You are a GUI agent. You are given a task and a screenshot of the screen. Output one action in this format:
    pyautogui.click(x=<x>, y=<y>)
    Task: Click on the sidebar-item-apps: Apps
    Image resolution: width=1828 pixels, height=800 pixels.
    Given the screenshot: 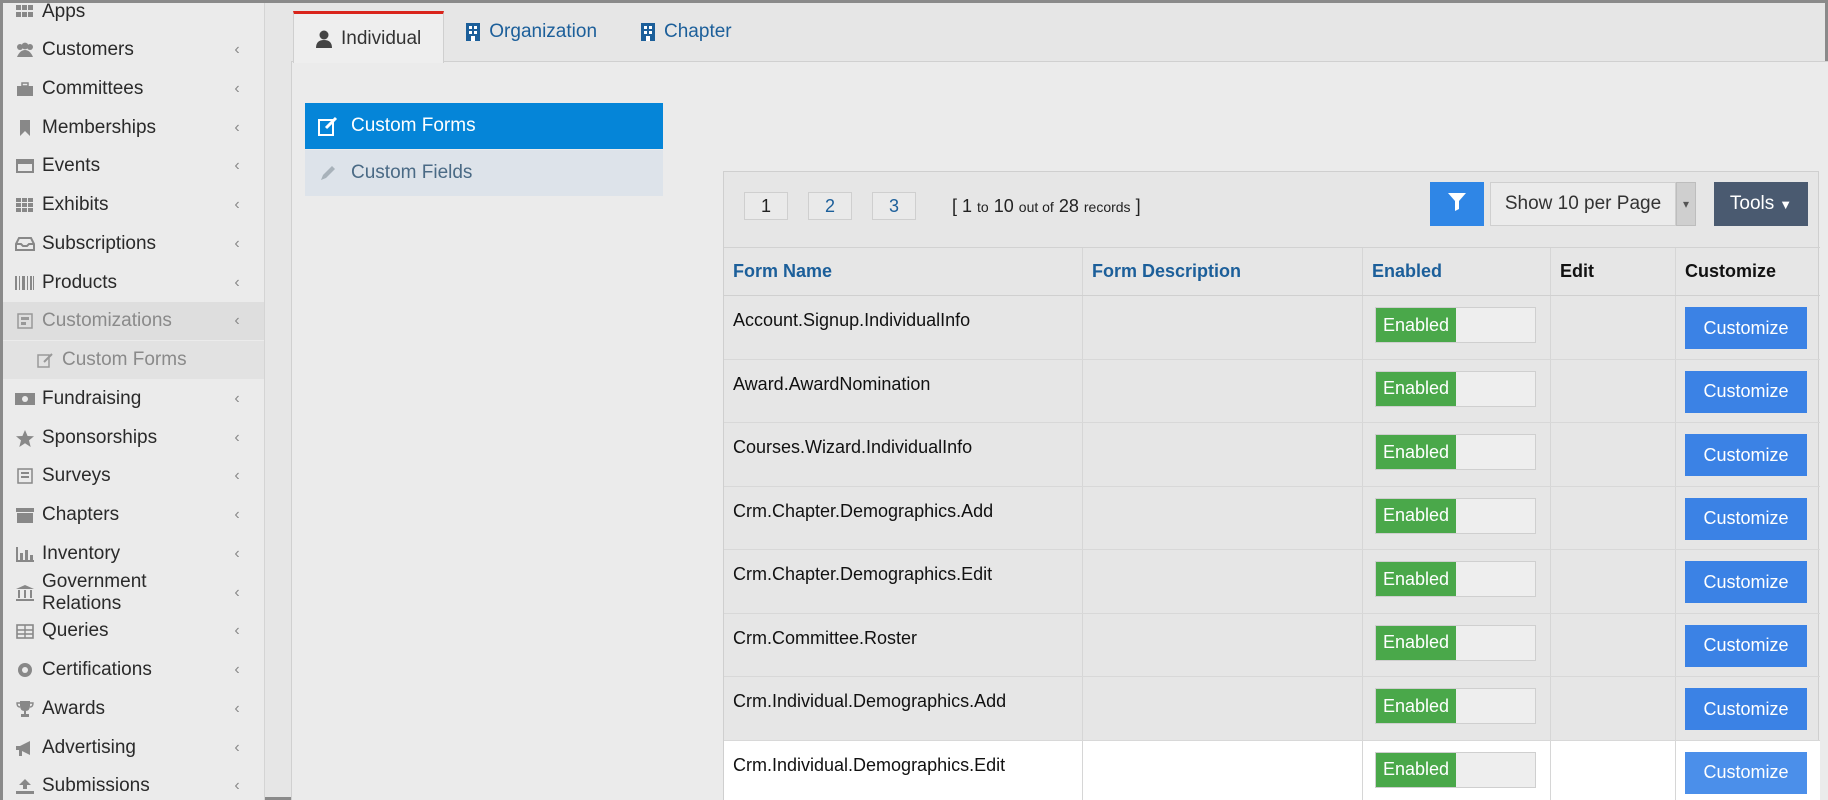 What is the action you would take?
    pyautogui.click(x=133, y=17)
    